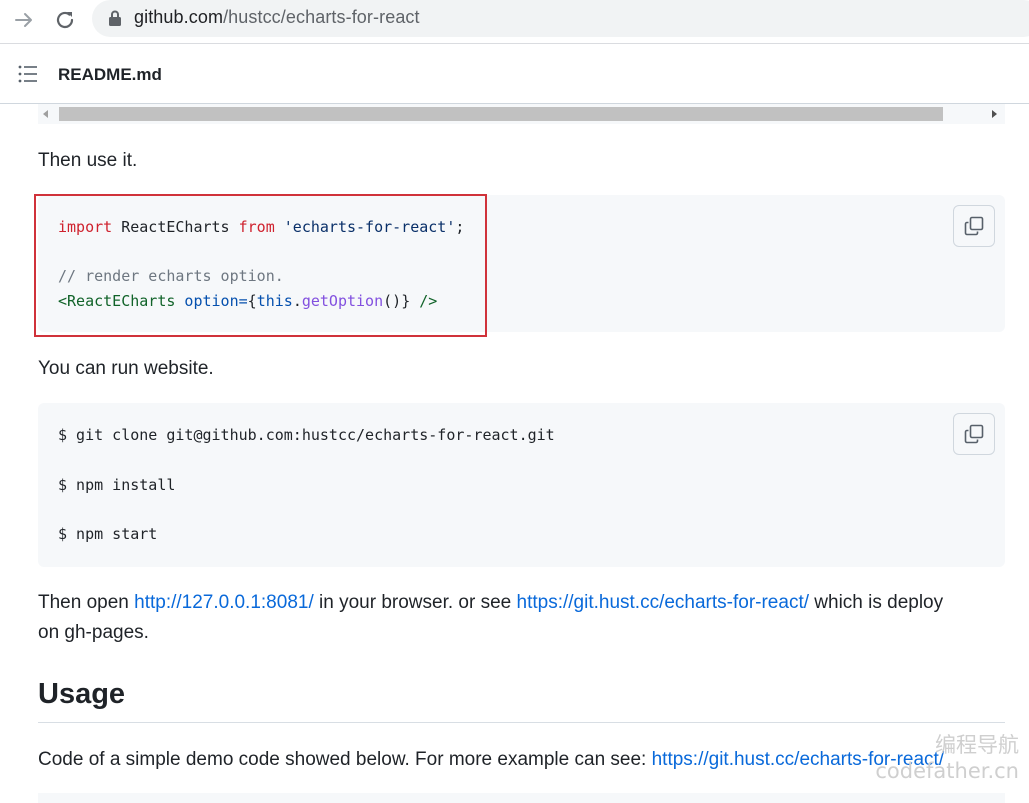  I want to click on watermark: 编程导航 codefather.cn, so click(947, 758).